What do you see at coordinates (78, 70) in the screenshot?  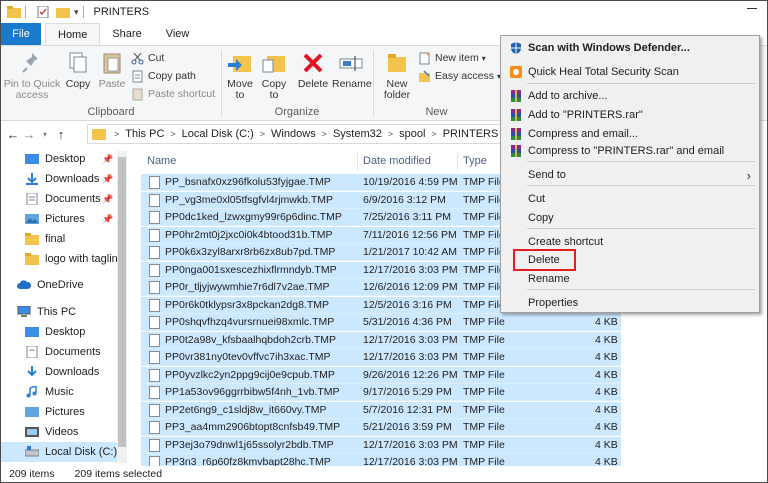 I see `copy-button: Copy` at bounding box center [78, 70].